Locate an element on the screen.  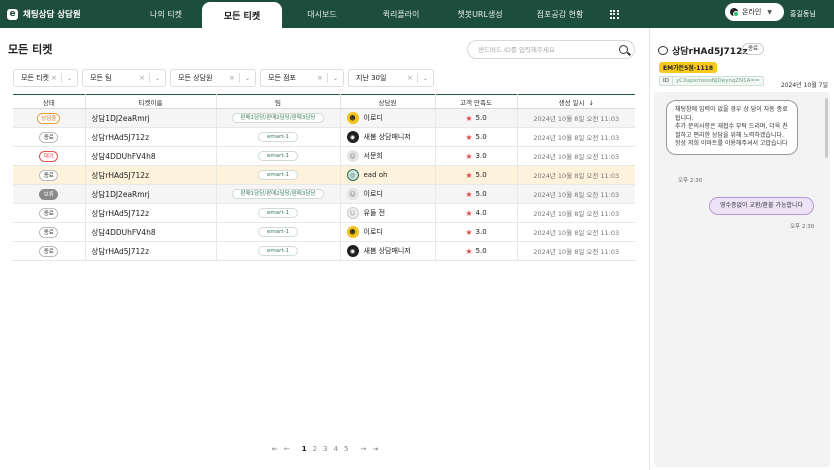
filter-select: 모든 상담원 × ⌄ is located at coordinates (213, 78).